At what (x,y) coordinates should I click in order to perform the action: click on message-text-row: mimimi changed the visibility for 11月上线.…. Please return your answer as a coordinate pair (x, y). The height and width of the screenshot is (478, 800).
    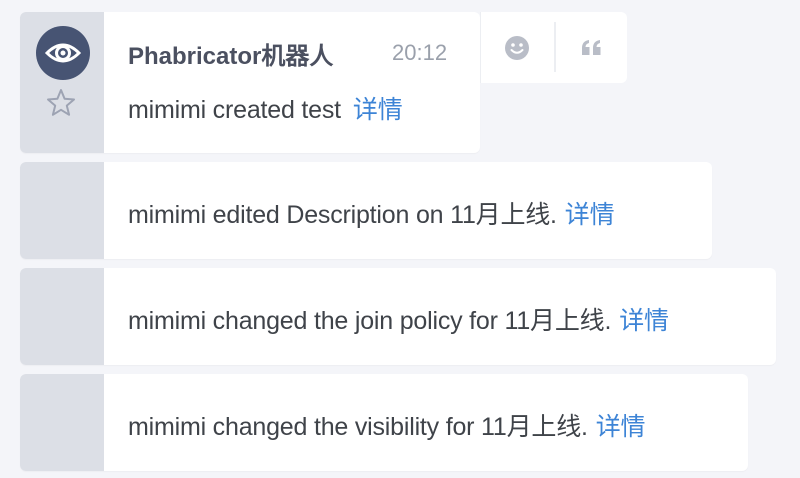
    Looking at the image, I should click on (387, 425).